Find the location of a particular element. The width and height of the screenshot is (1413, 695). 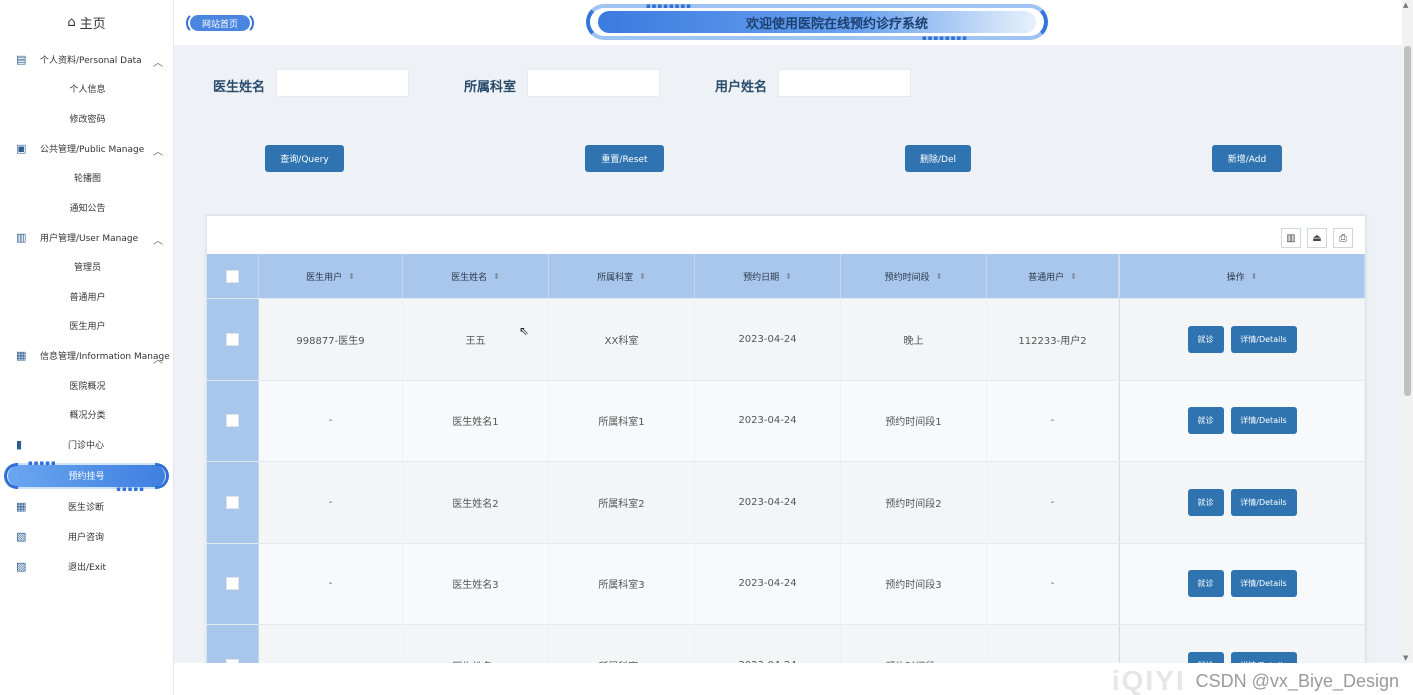

doctor-name-input is located at coordinates (342, 83).